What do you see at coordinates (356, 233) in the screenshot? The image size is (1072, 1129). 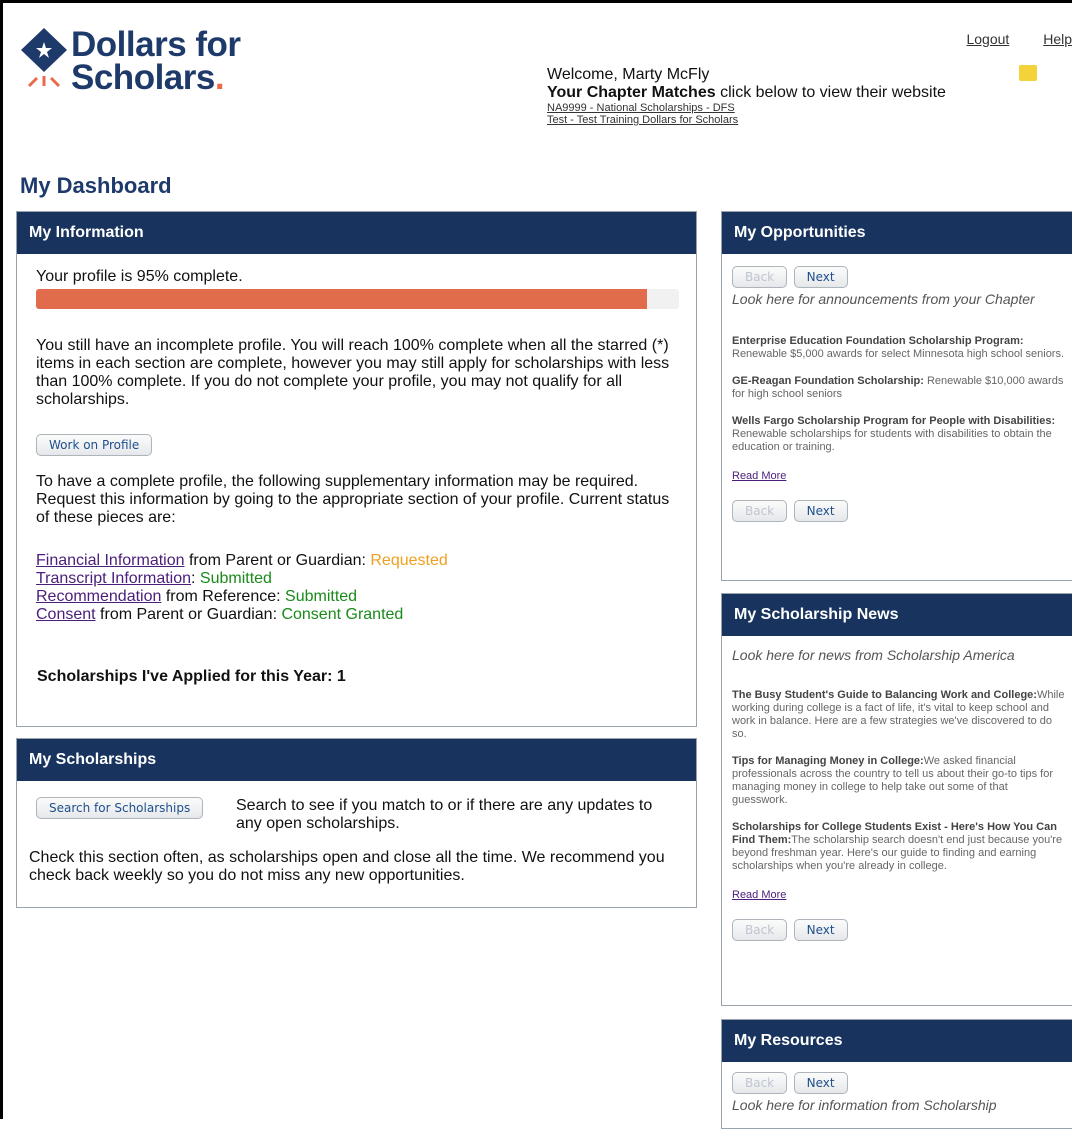 I see `panel-title: My Information` at bounding box center [356, 233].